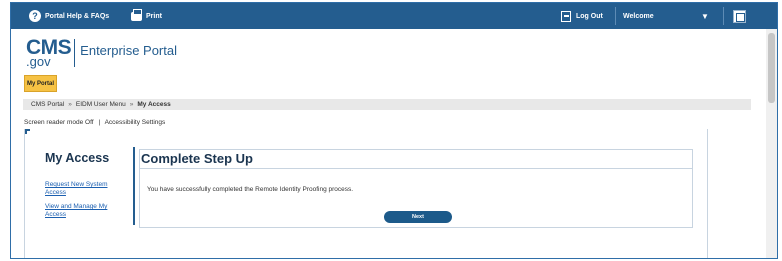 This screenshot has height=261, width=782. I want to click on cms-logo: CMS .gov Enterprise Portal, so click(101, 52).